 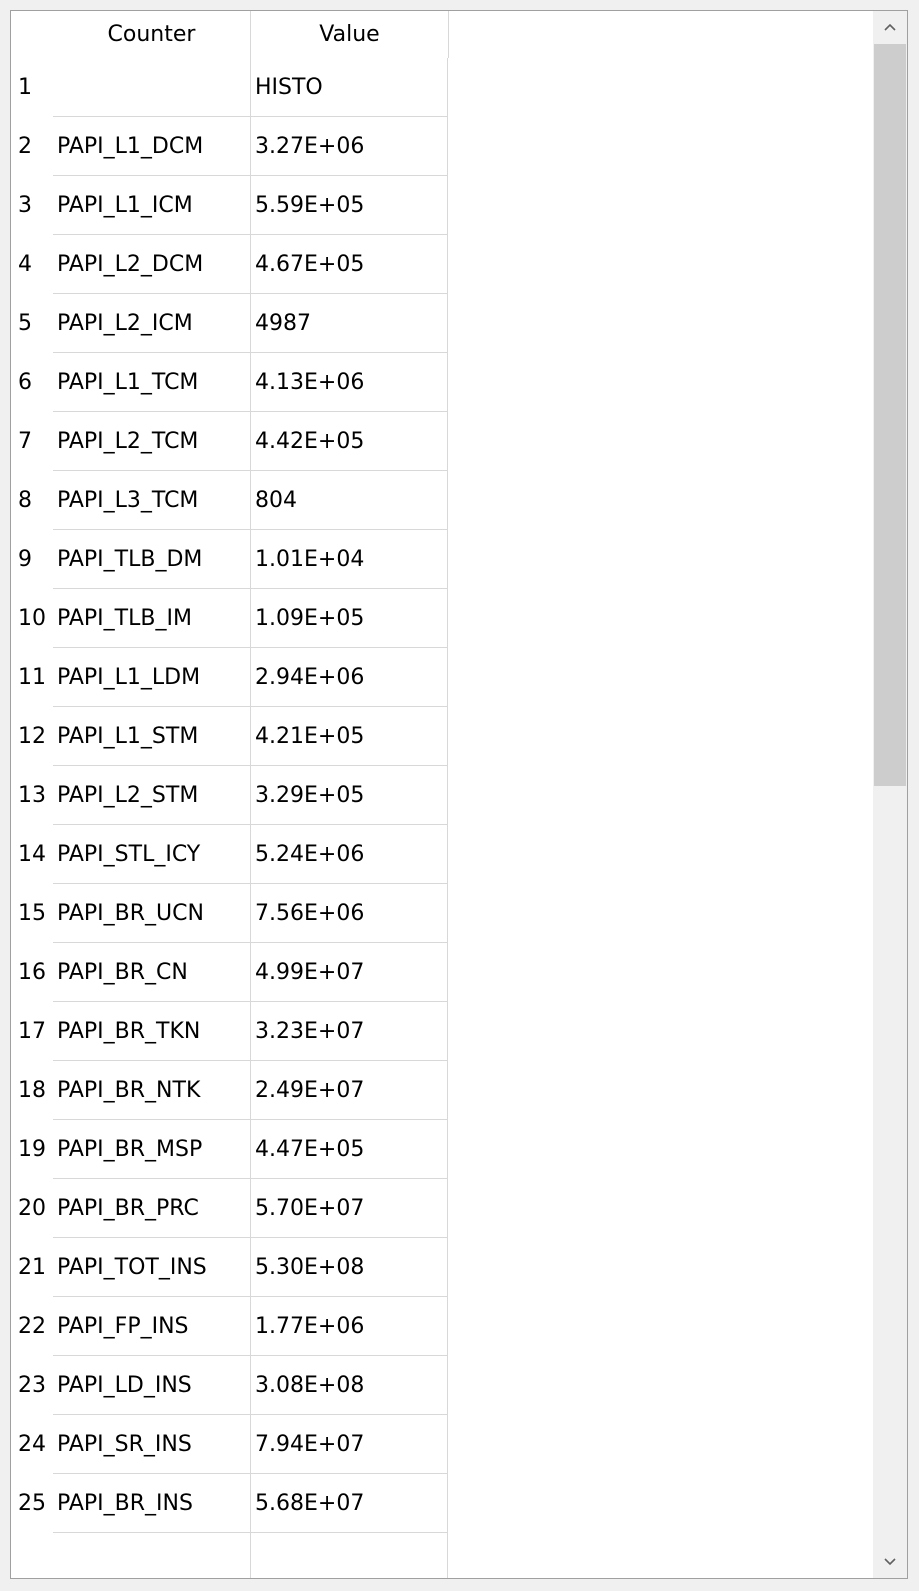 I want to click on row-number: 17, so click(x=32, y=1031).